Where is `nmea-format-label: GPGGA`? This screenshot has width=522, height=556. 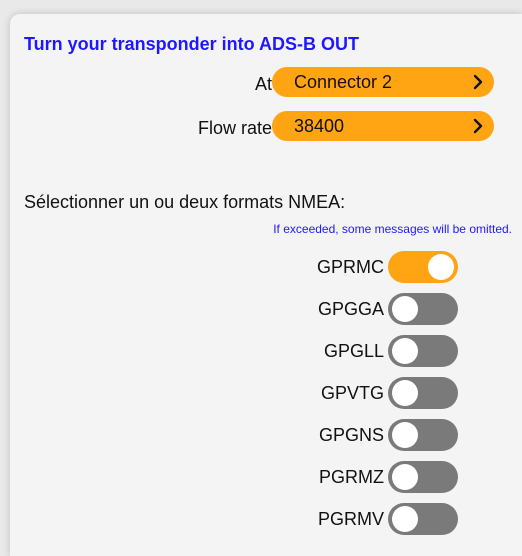 nmea-format-label: GPGGA is located at coordinates (350, 309).